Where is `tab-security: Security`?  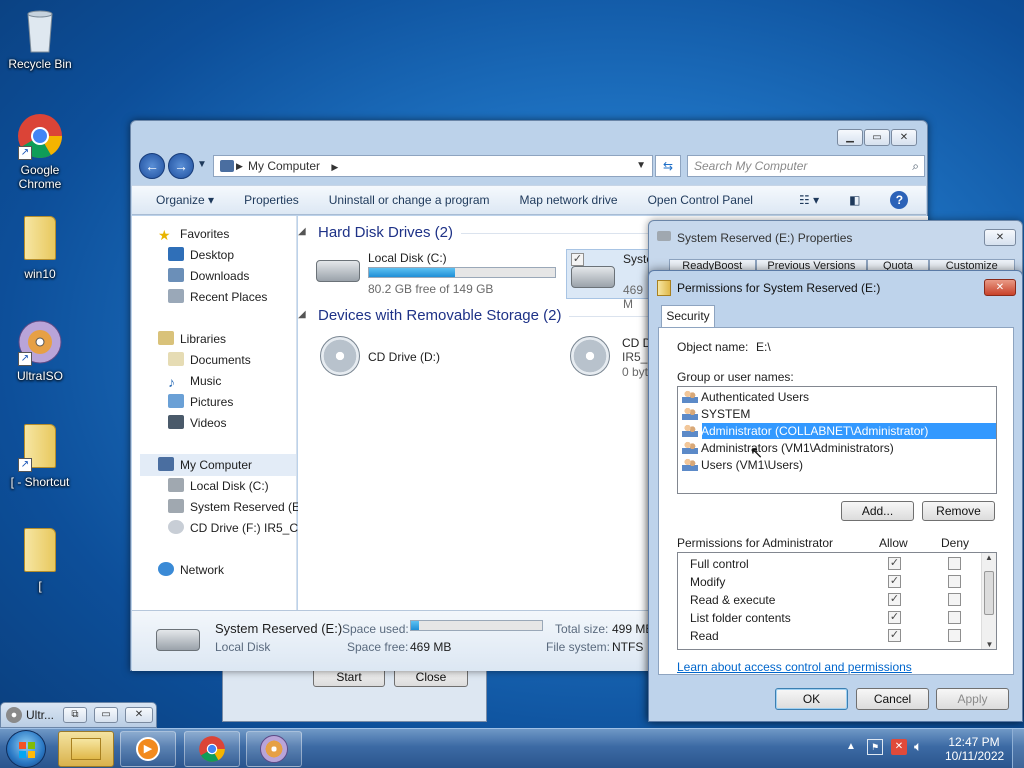 tab-security: Security is located at coordinates (688, 316).